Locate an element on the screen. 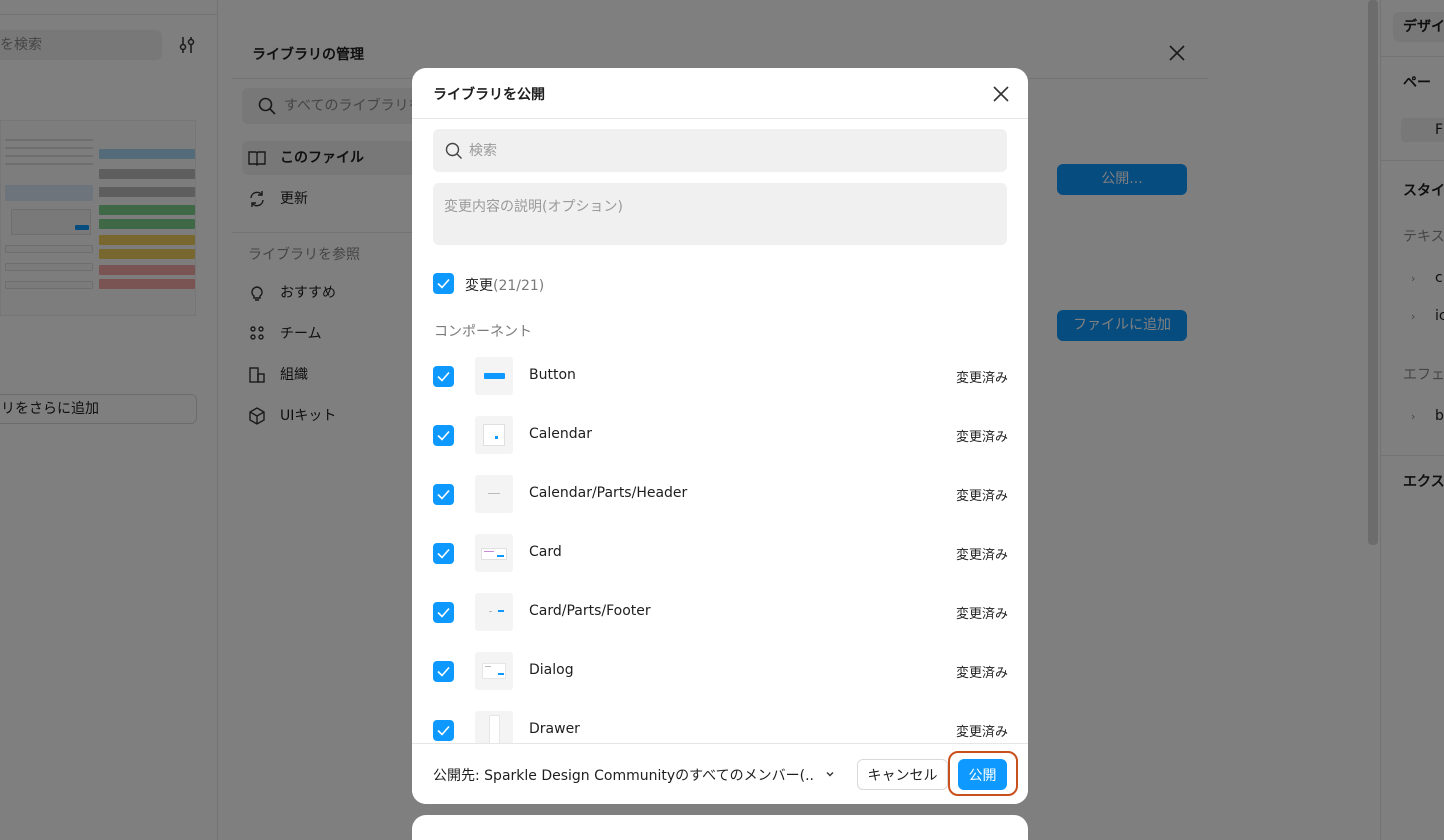 Image resolution: width=1444 pixels, height=840 pixels. component-search-field is located at coordinates (720, 150).